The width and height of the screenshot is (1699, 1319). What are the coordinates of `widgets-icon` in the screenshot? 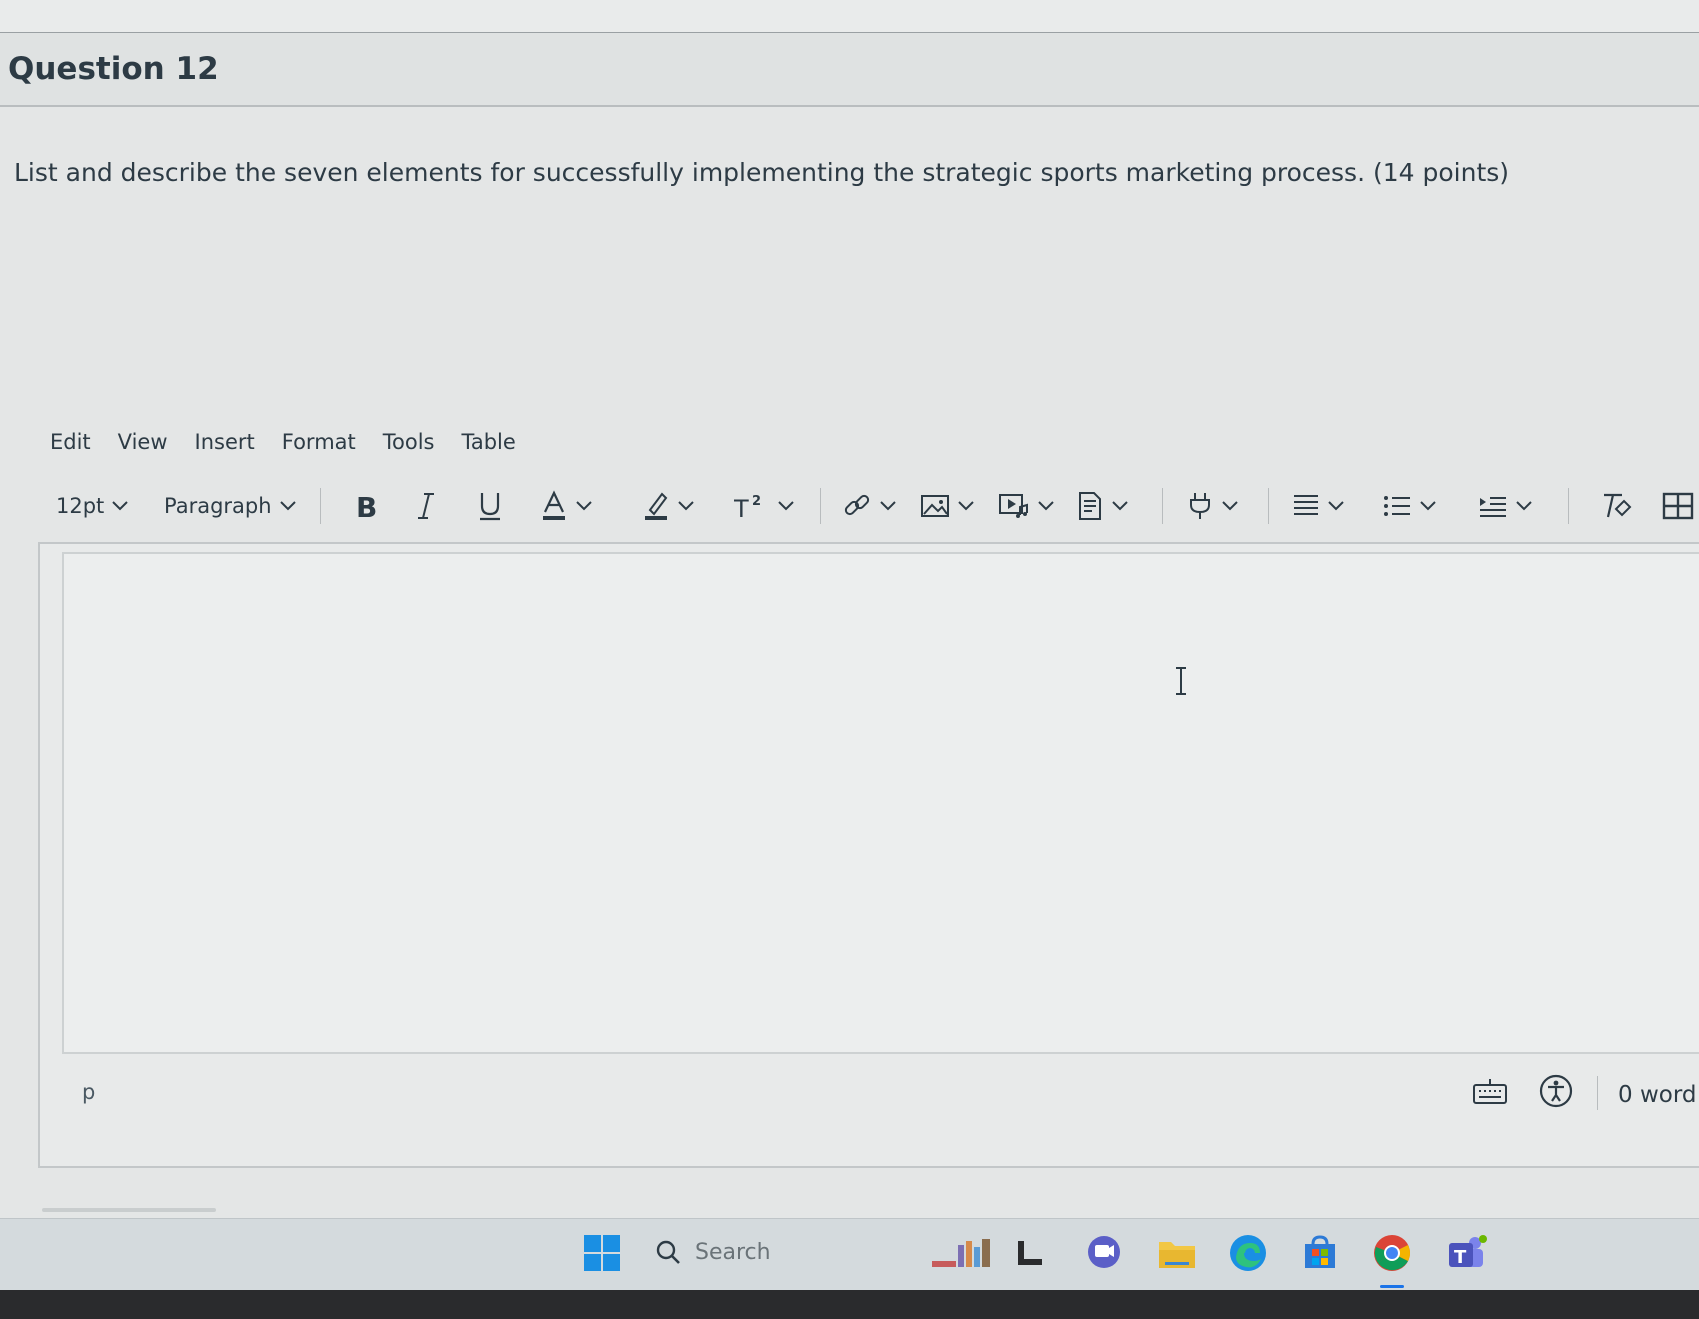 It's located at (961, 1253).